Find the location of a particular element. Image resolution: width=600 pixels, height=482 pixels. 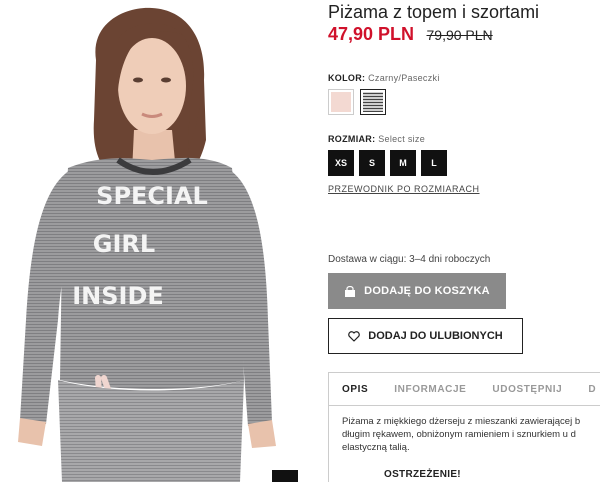

add-to-favorites-button: DODAJ DO ULUBIONYCH is located at coordinates (425, 336).